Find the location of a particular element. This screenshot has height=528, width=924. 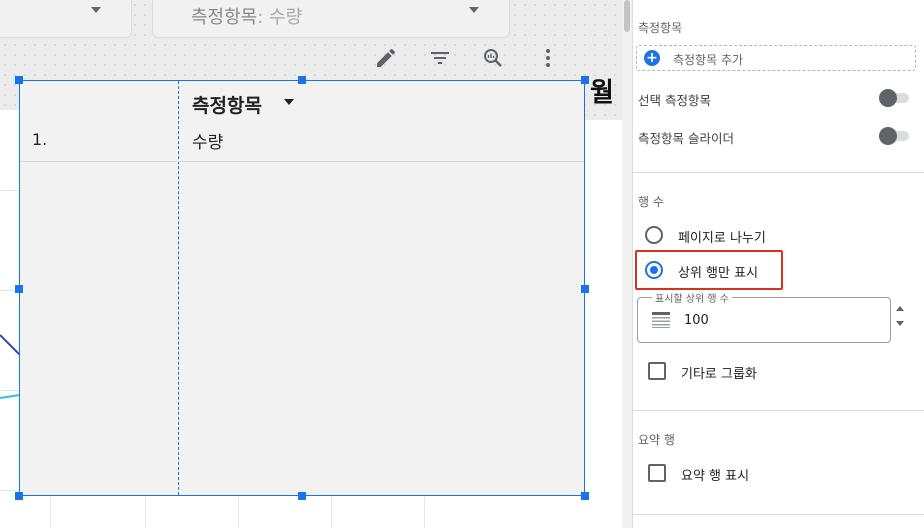

row-divider is located at coordinates (302, 161).